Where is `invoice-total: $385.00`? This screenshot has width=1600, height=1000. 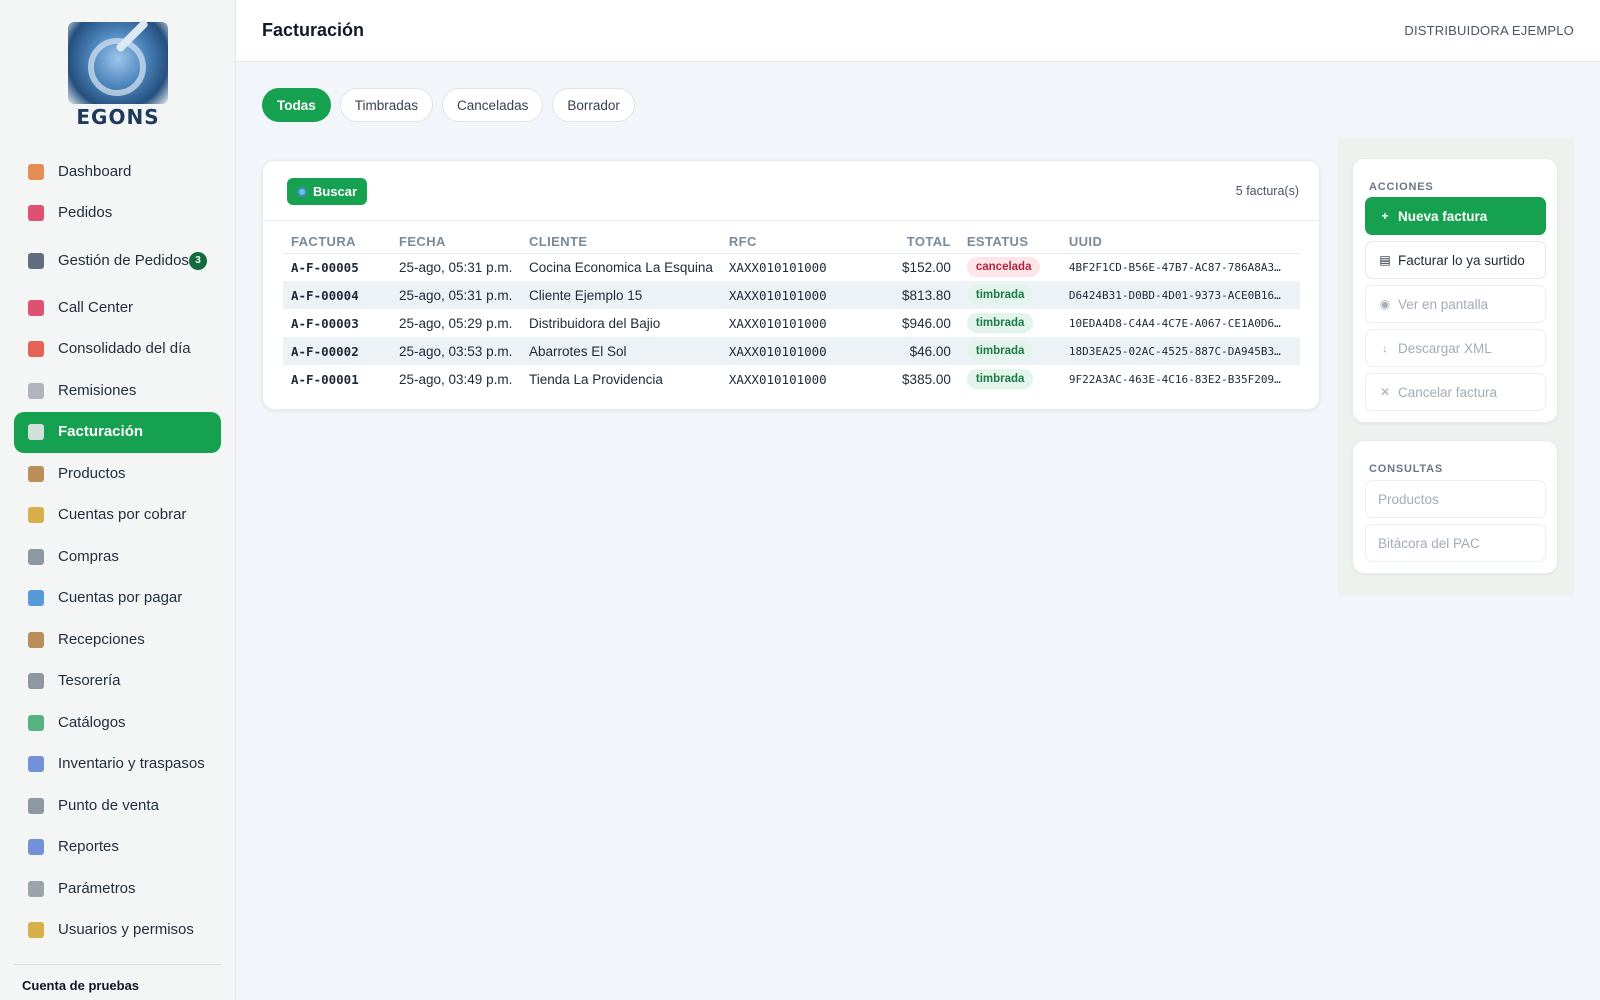
invoice-total: $385.00 is located at coordinates (926, 379).